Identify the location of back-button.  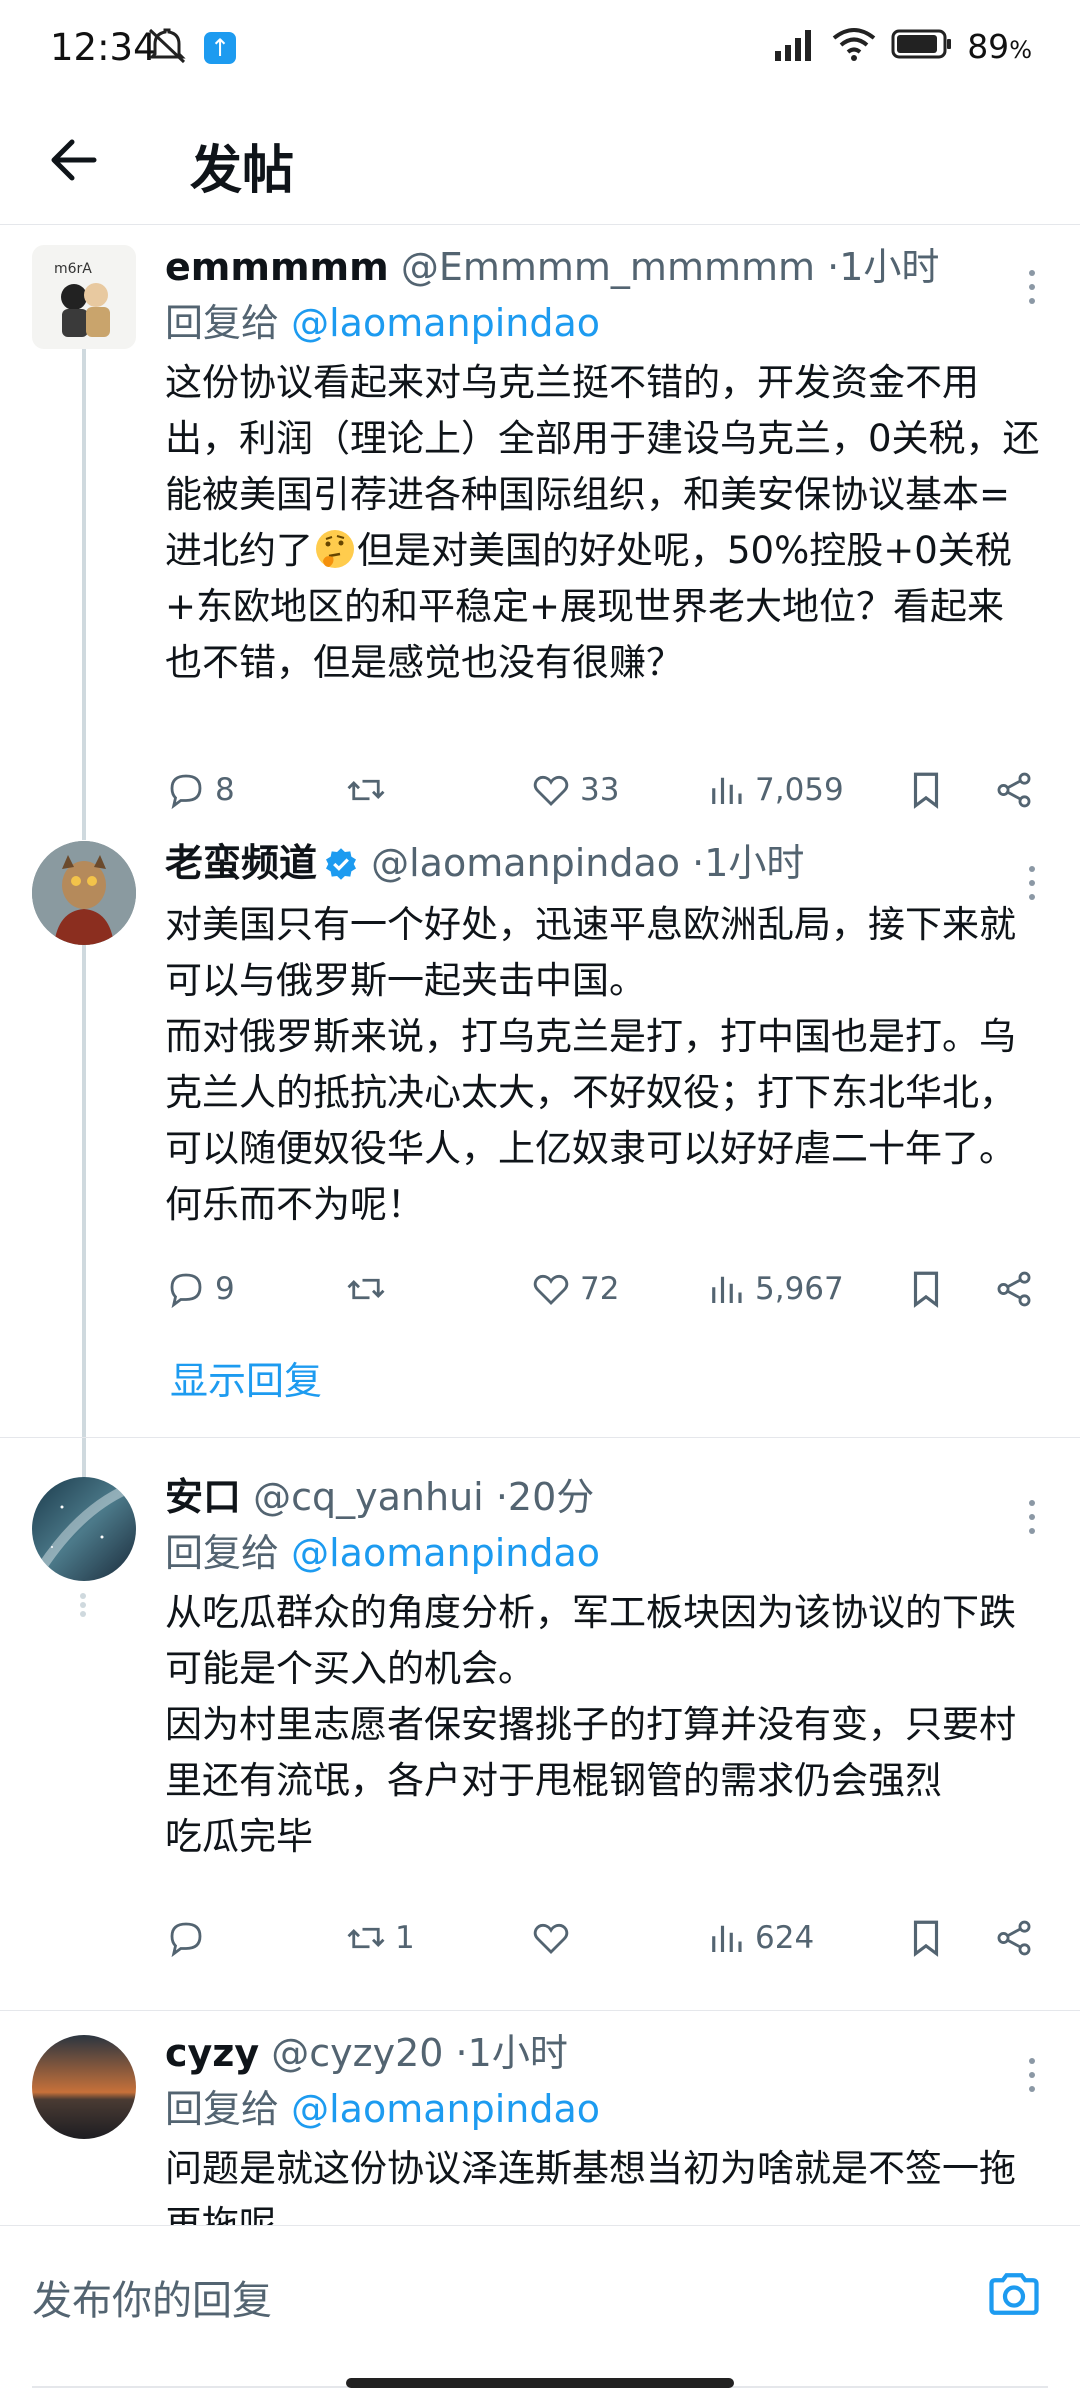
(74, 160).